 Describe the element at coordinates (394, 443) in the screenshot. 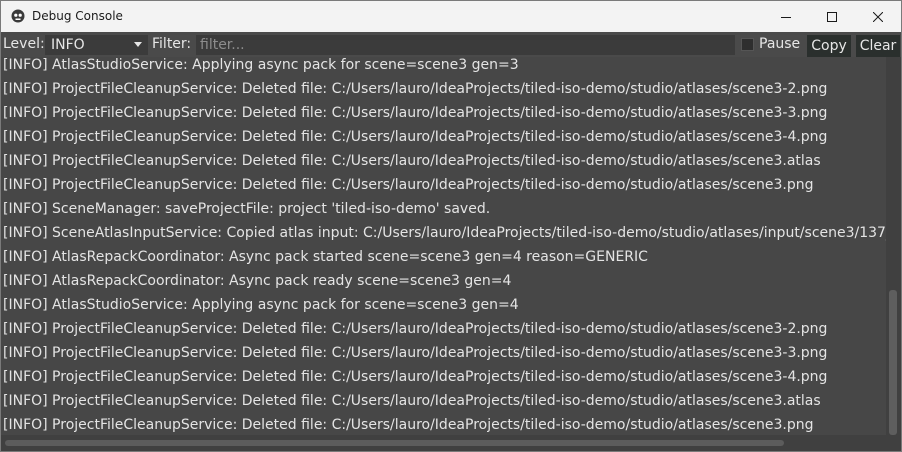

I see `horizontal-scroll-thumb` at that location.